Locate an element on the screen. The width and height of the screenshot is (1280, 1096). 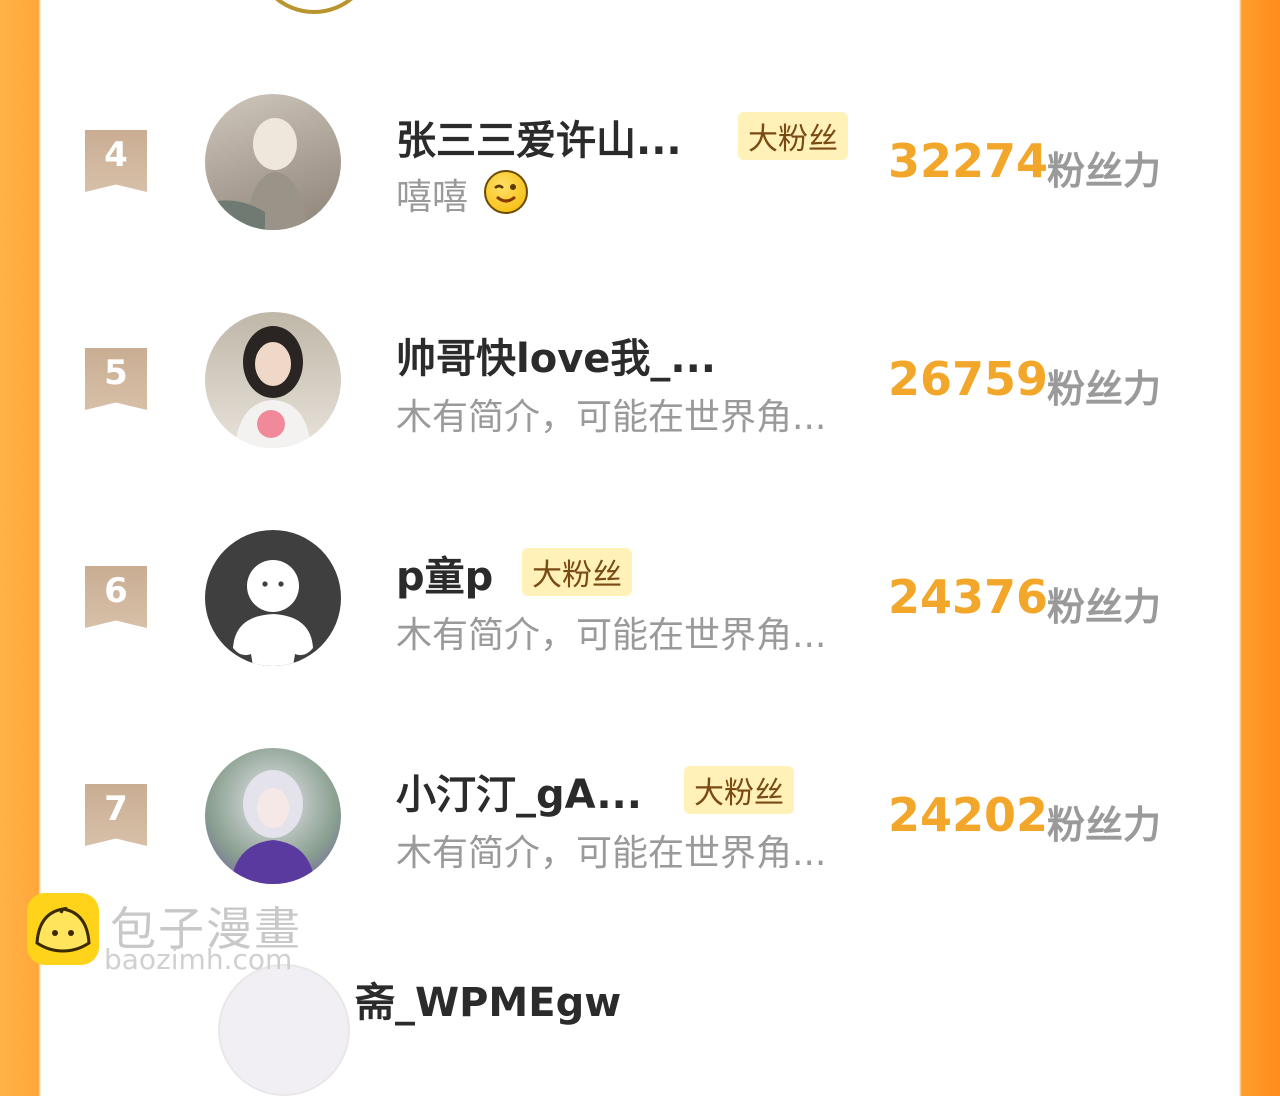
ranking-row: 5 帅哥快love我_... 木有简介，可能在世界角... 26759 粉丝力 is located at coordinates (640, 380).